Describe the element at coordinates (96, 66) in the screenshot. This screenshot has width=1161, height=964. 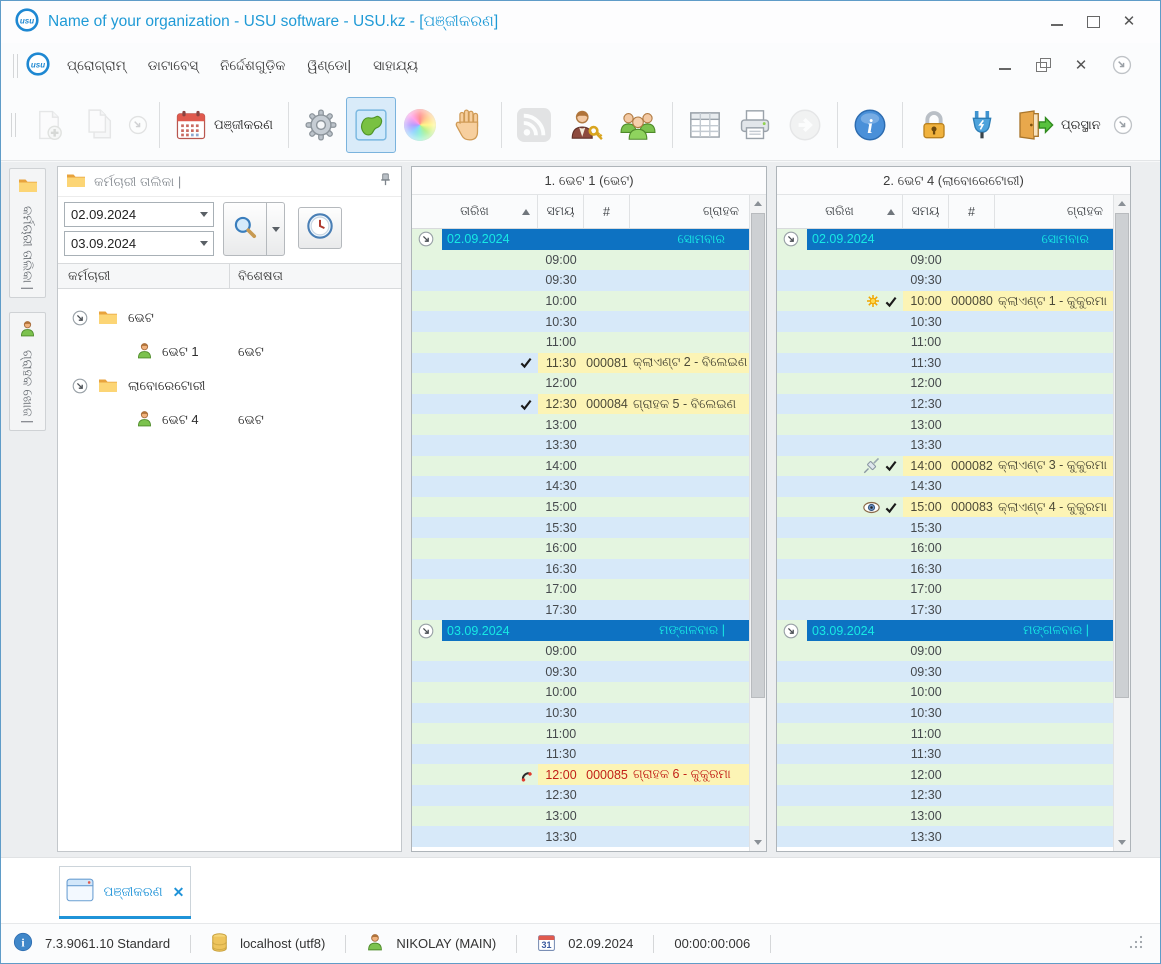
I see `menu-item: ପ୍ରୋଗ୍ରାମ୍` at that location.